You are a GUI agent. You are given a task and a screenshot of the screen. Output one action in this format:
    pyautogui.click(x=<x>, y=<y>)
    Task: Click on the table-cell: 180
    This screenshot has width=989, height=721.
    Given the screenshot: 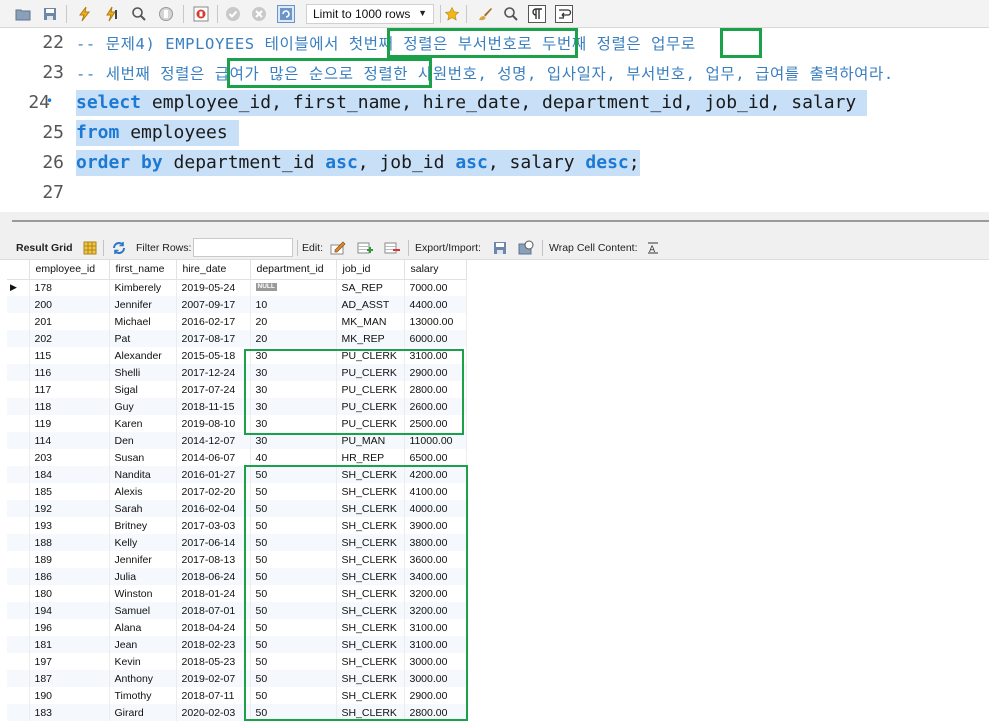 What is the action you would take?
    pyautogui.click(x=69, y=593)
    